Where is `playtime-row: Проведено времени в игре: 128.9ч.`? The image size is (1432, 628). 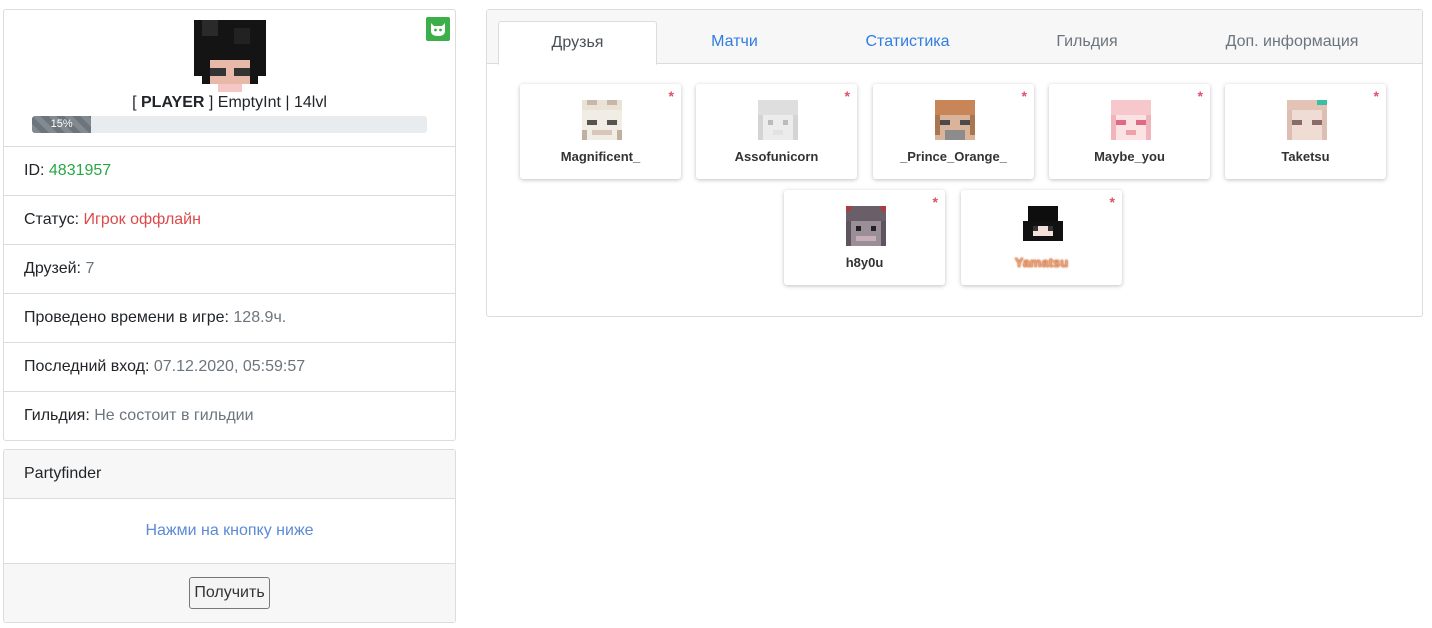 playtime-row: Проведено времени в игре: 128.9ч. is located at coordinates (229, 318).